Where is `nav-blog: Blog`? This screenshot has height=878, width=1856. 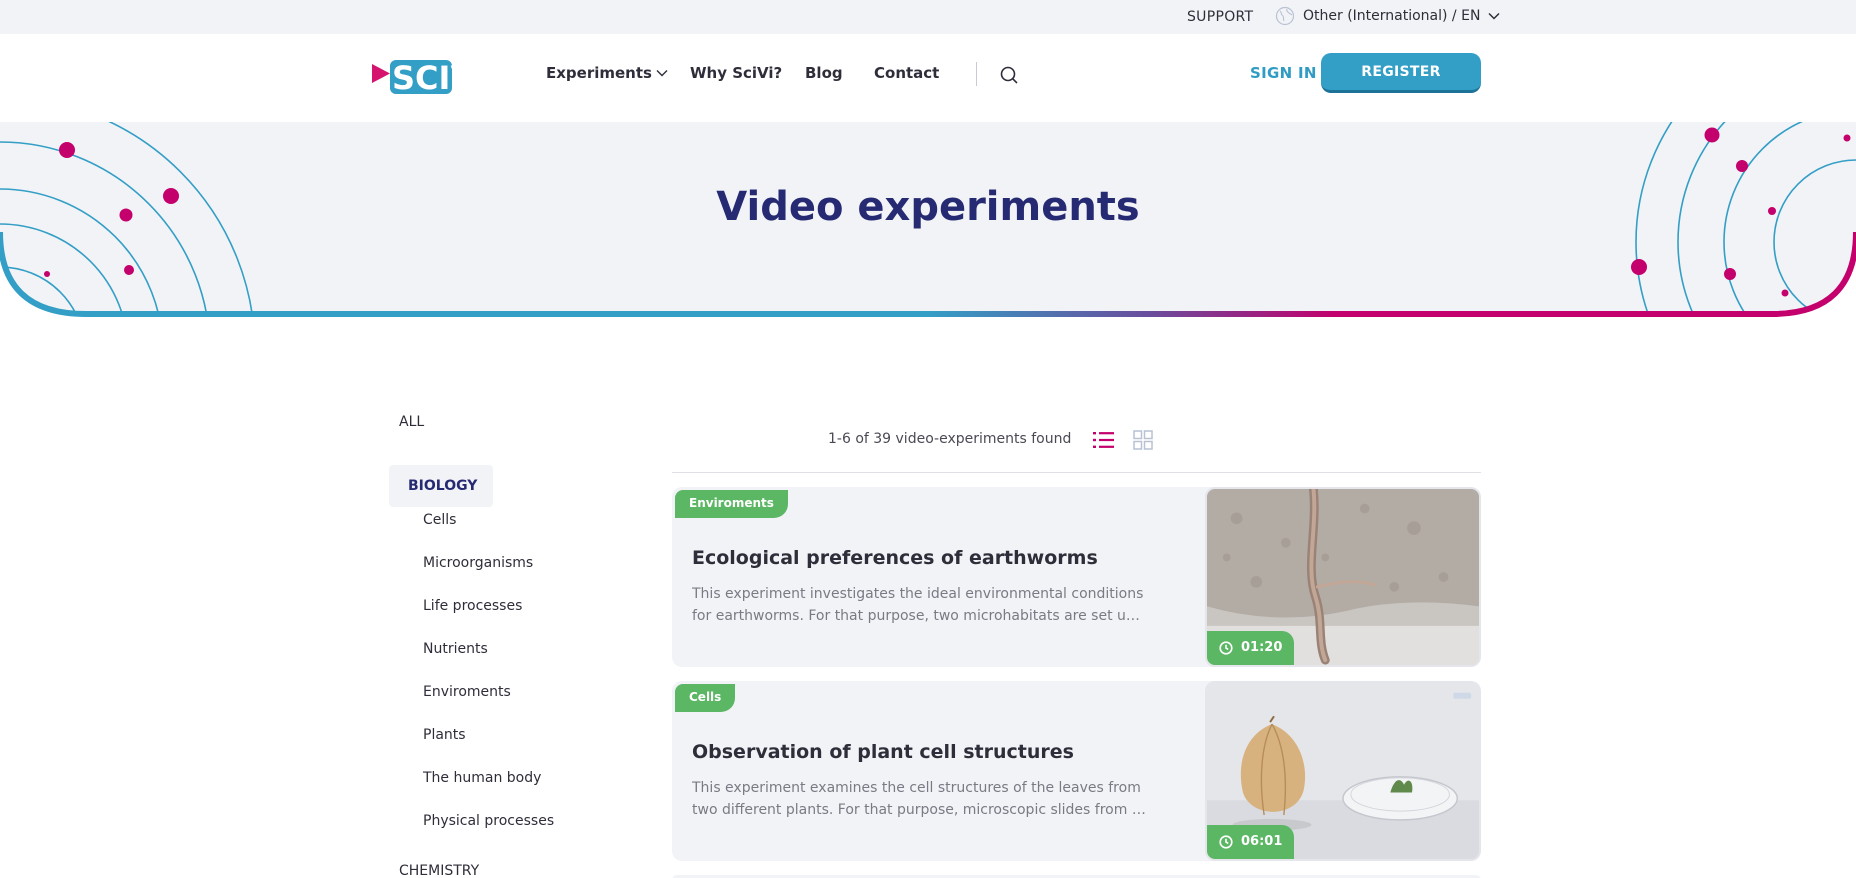 nav-blog: Blog is located at coordinates (824, 73).